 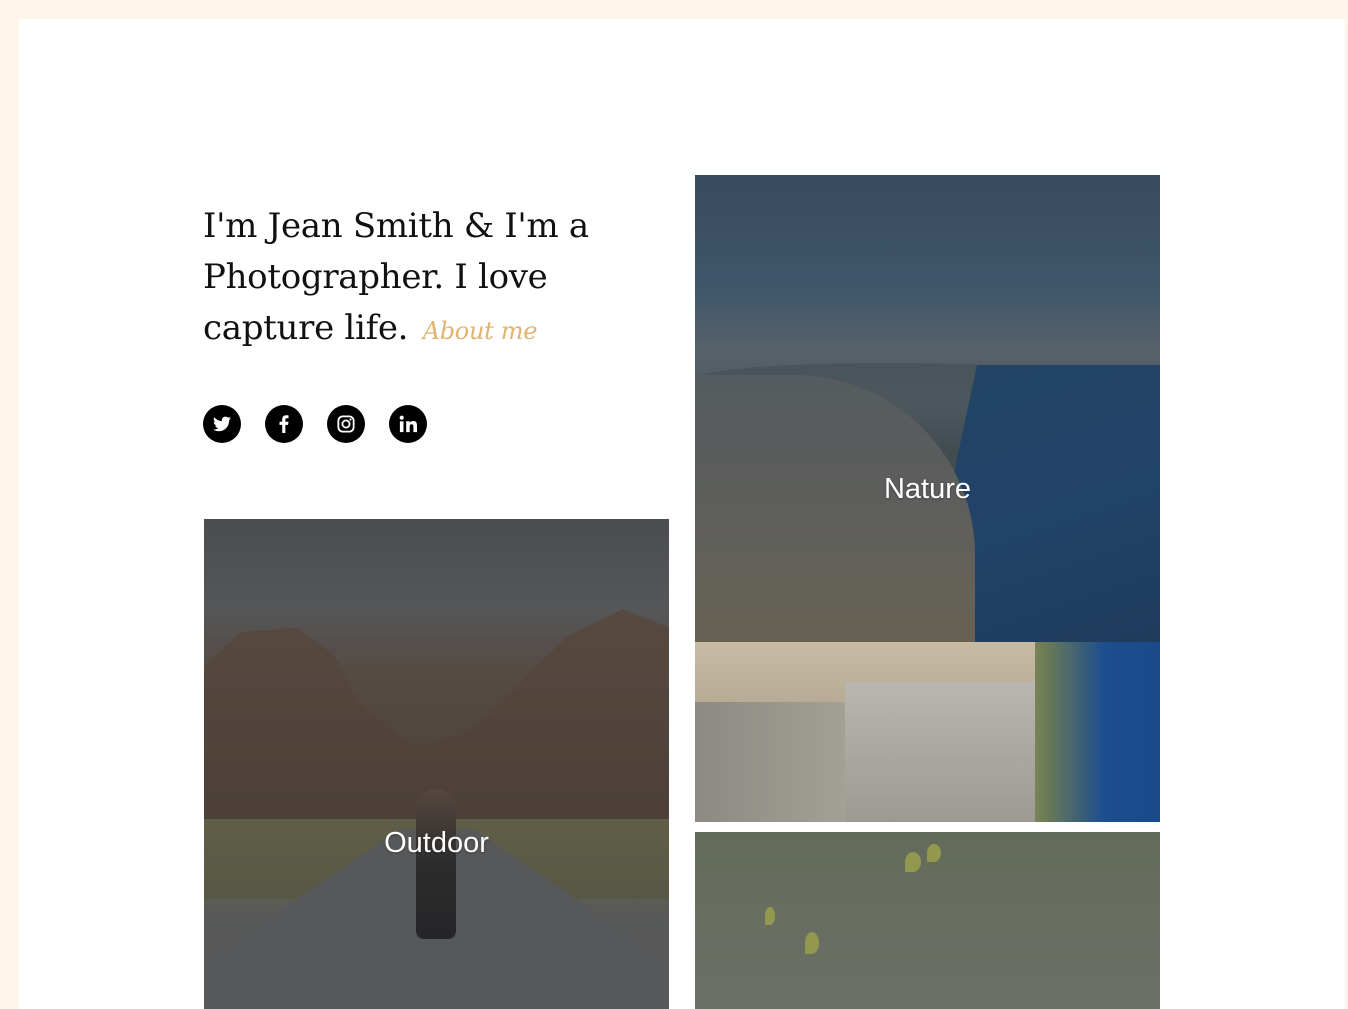 I want to click on twitter-button, so click(x=222, y=424).